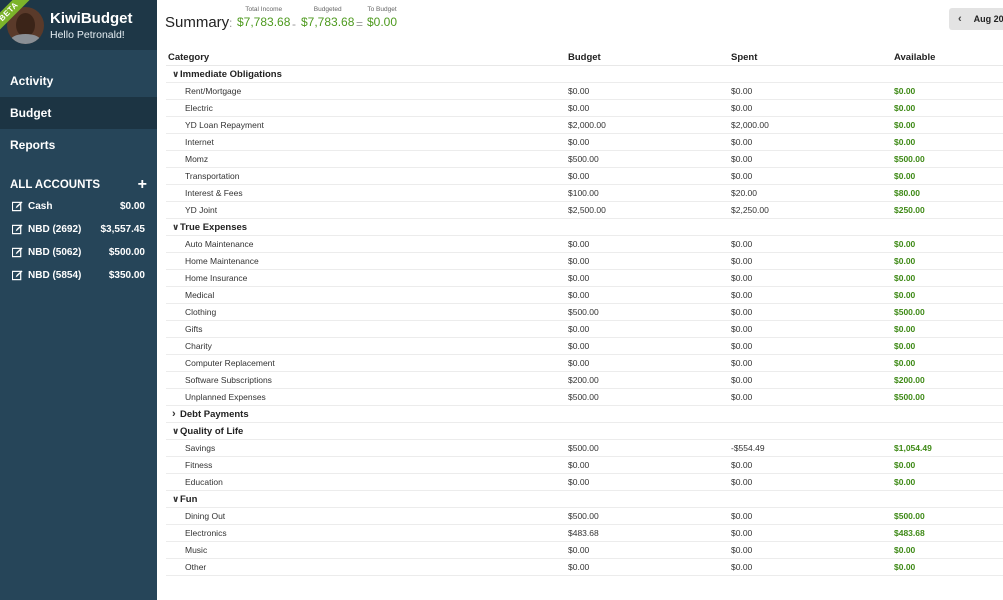 This screenshot has height=600, width=1003. I want to click on accounts-title: ALL ACCOUNTS, so click(55, 185).